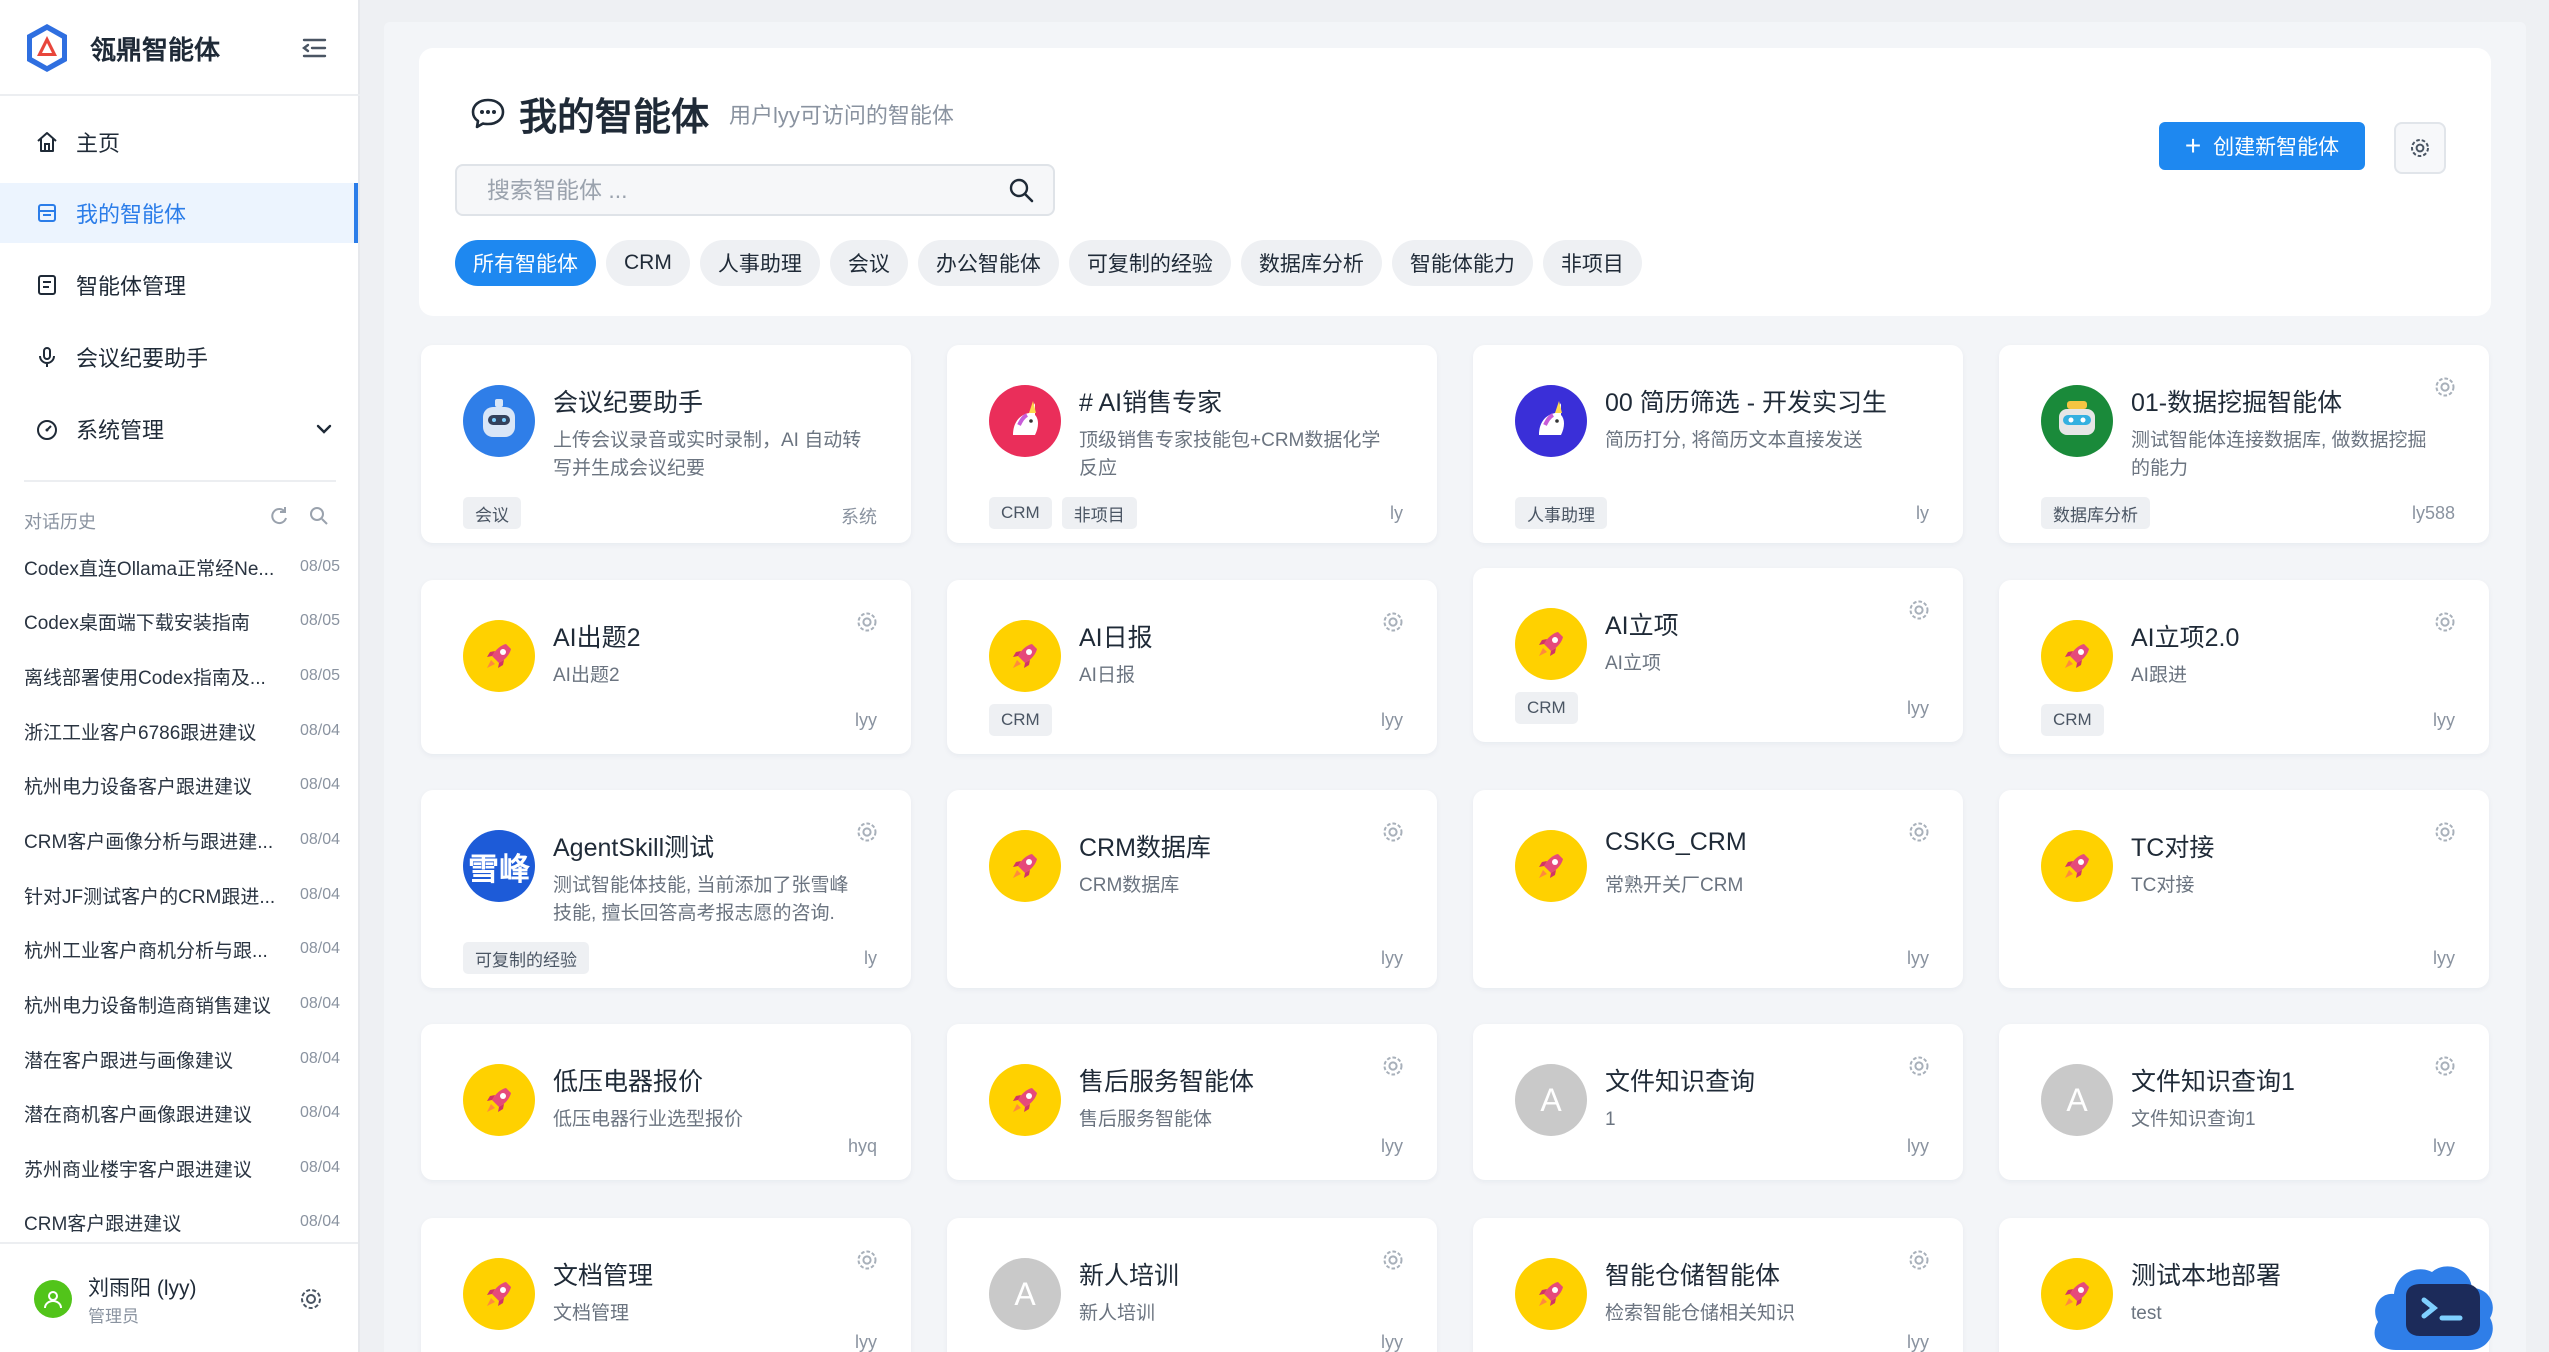  I want to click on agent-description: 低压电器行业选型报价, so click(648, 1119).